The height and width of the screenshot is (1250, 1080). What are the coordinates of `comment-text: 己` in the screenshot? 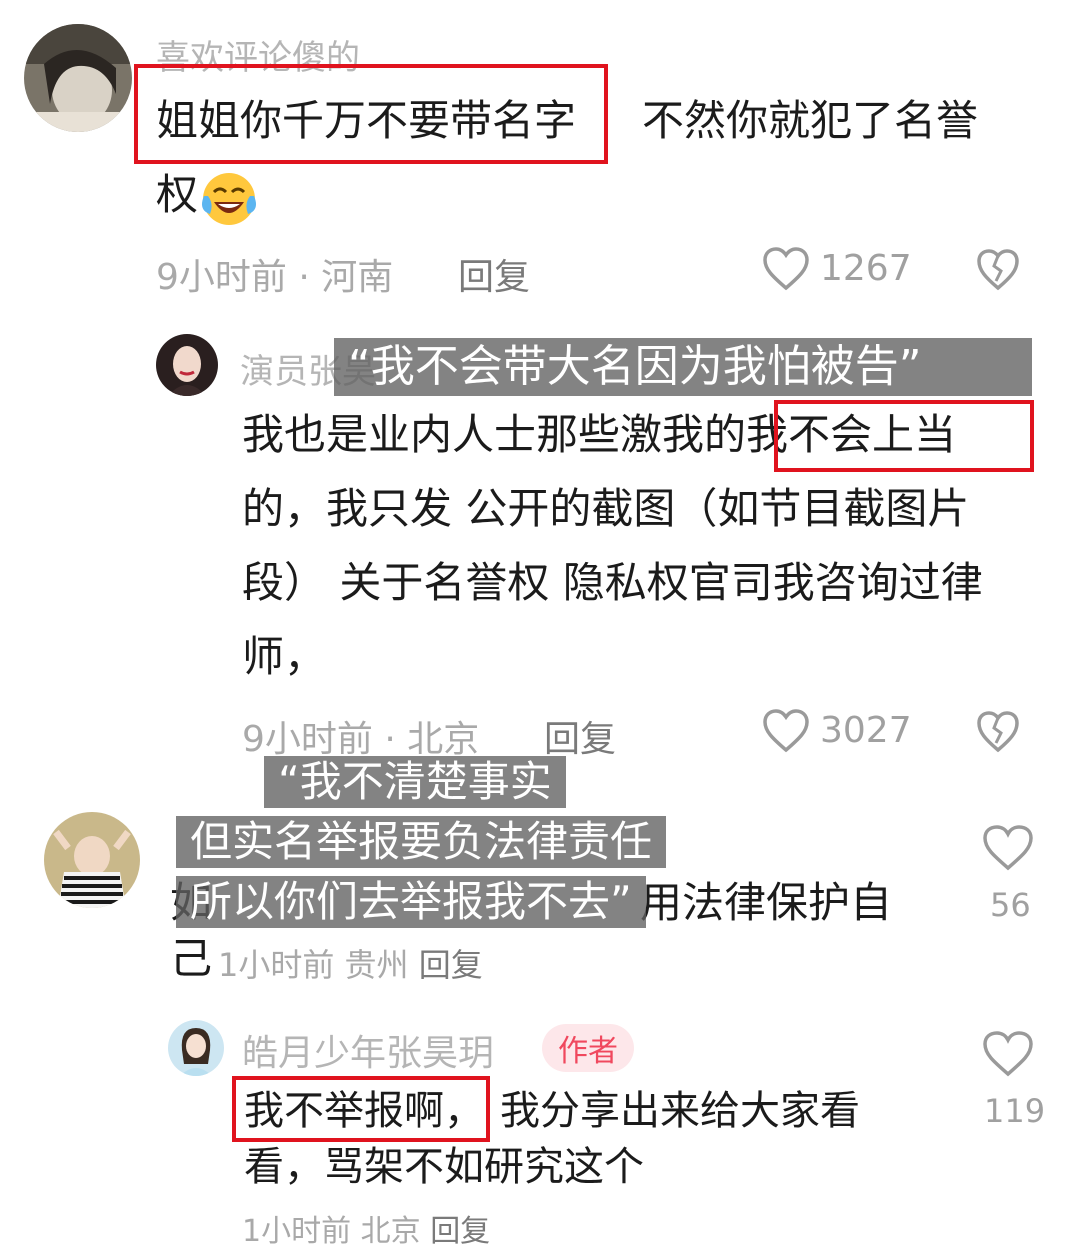 It's located at (191, 958).